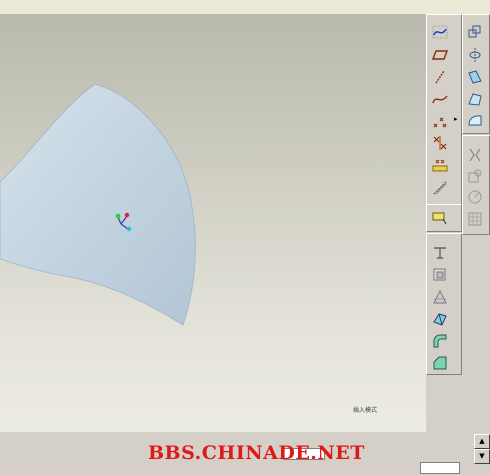  Describe the element at coordinates (482, 456) in the screenshot. I see `scroll-down-button: ▼` at that location.